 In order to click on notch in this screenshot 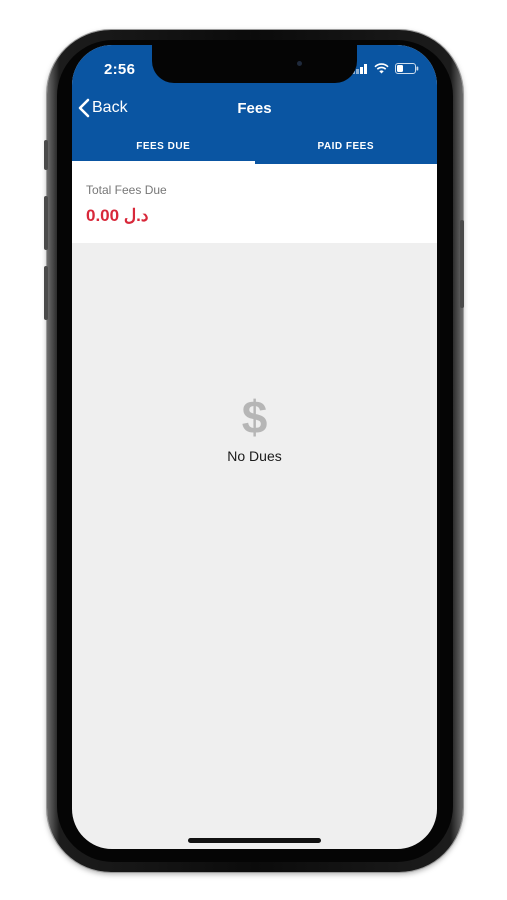, I will do `click(254, 64)`.